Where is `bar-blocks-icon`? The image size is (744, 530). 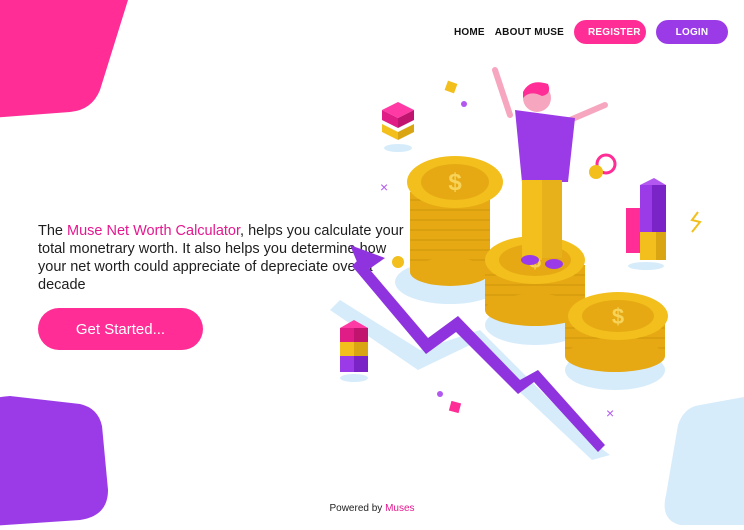
bar-blocks-icon is located at coordinates (646, 224).